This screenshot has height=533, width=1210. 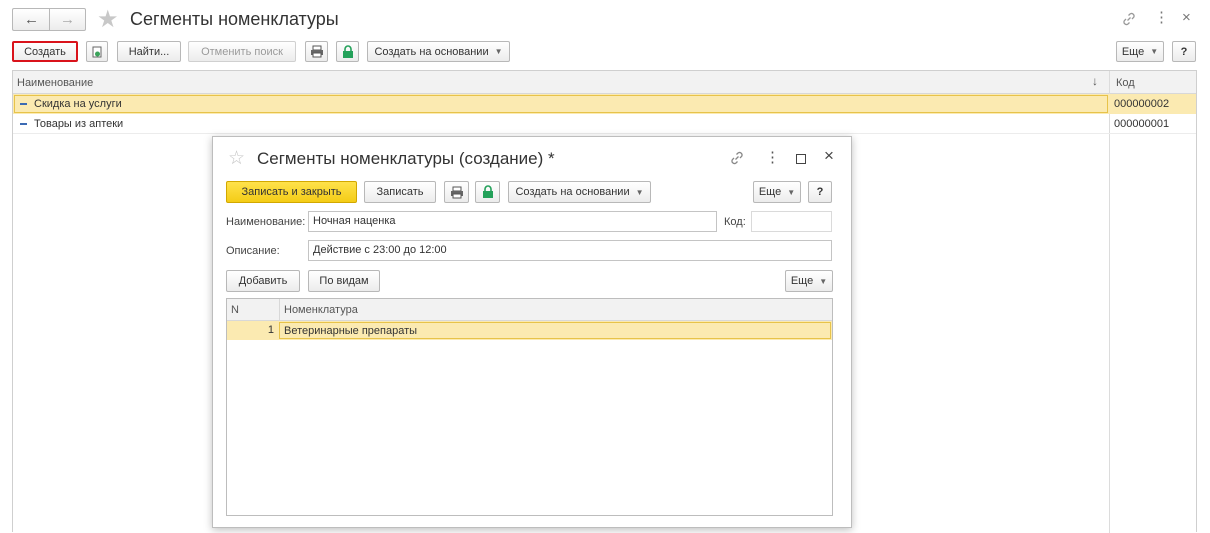 I want to click on table-row: Скидка на услуги 000000002, so click(x=604, y=104).